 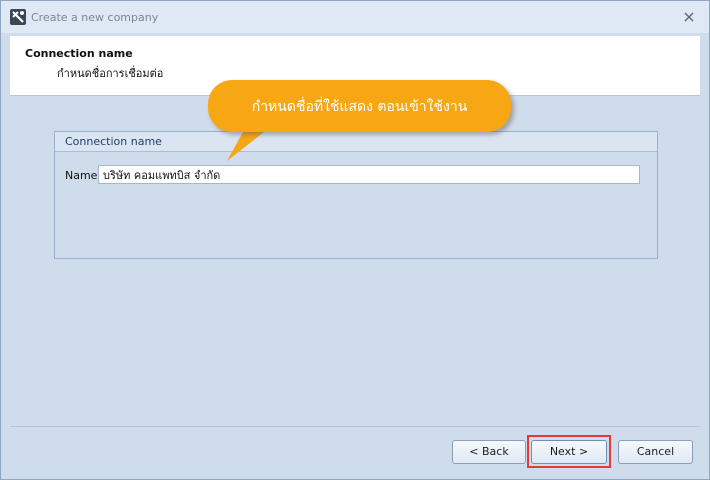 What do you see at coordinates (655, 452) in the screenshot?
I see `cancel-button: Cancel` at bounding box center [655, 452].